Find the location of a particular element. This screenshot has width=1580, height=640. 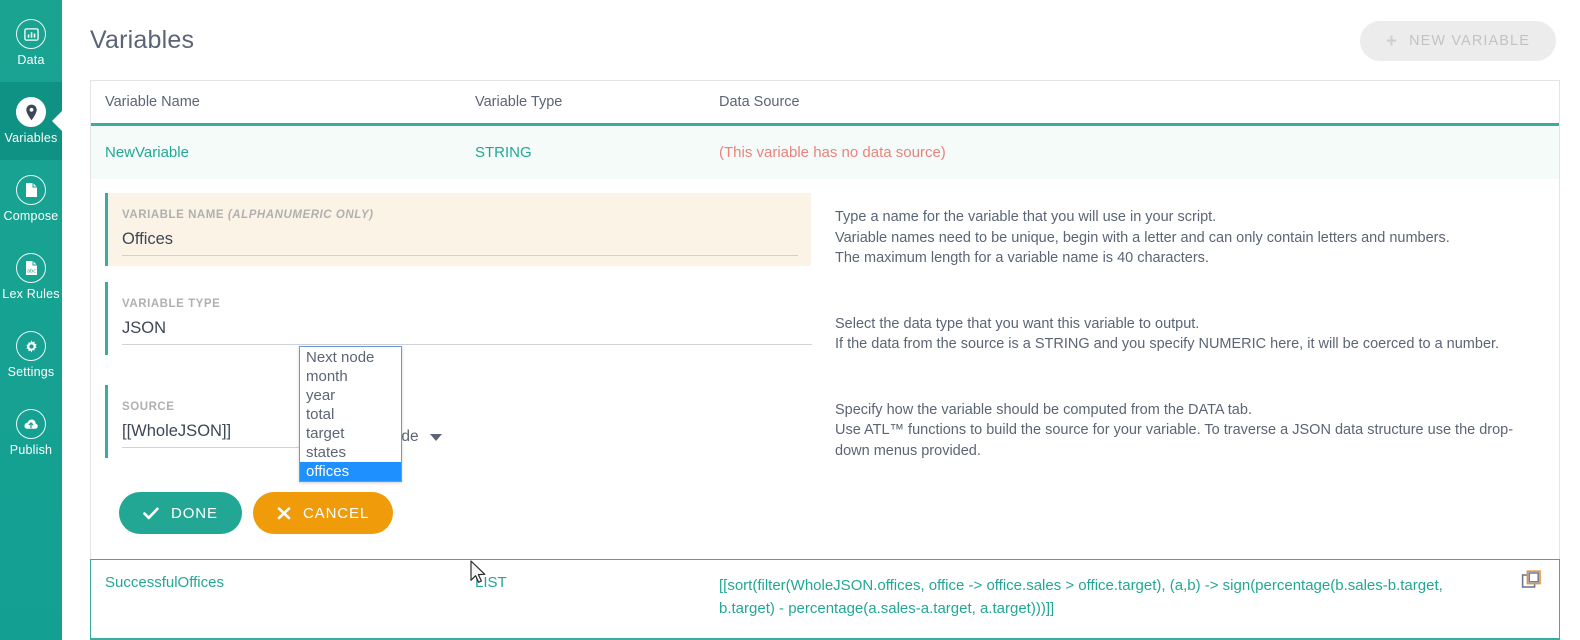

cancel-button: CANCEL is located at coordinates (323, 513).